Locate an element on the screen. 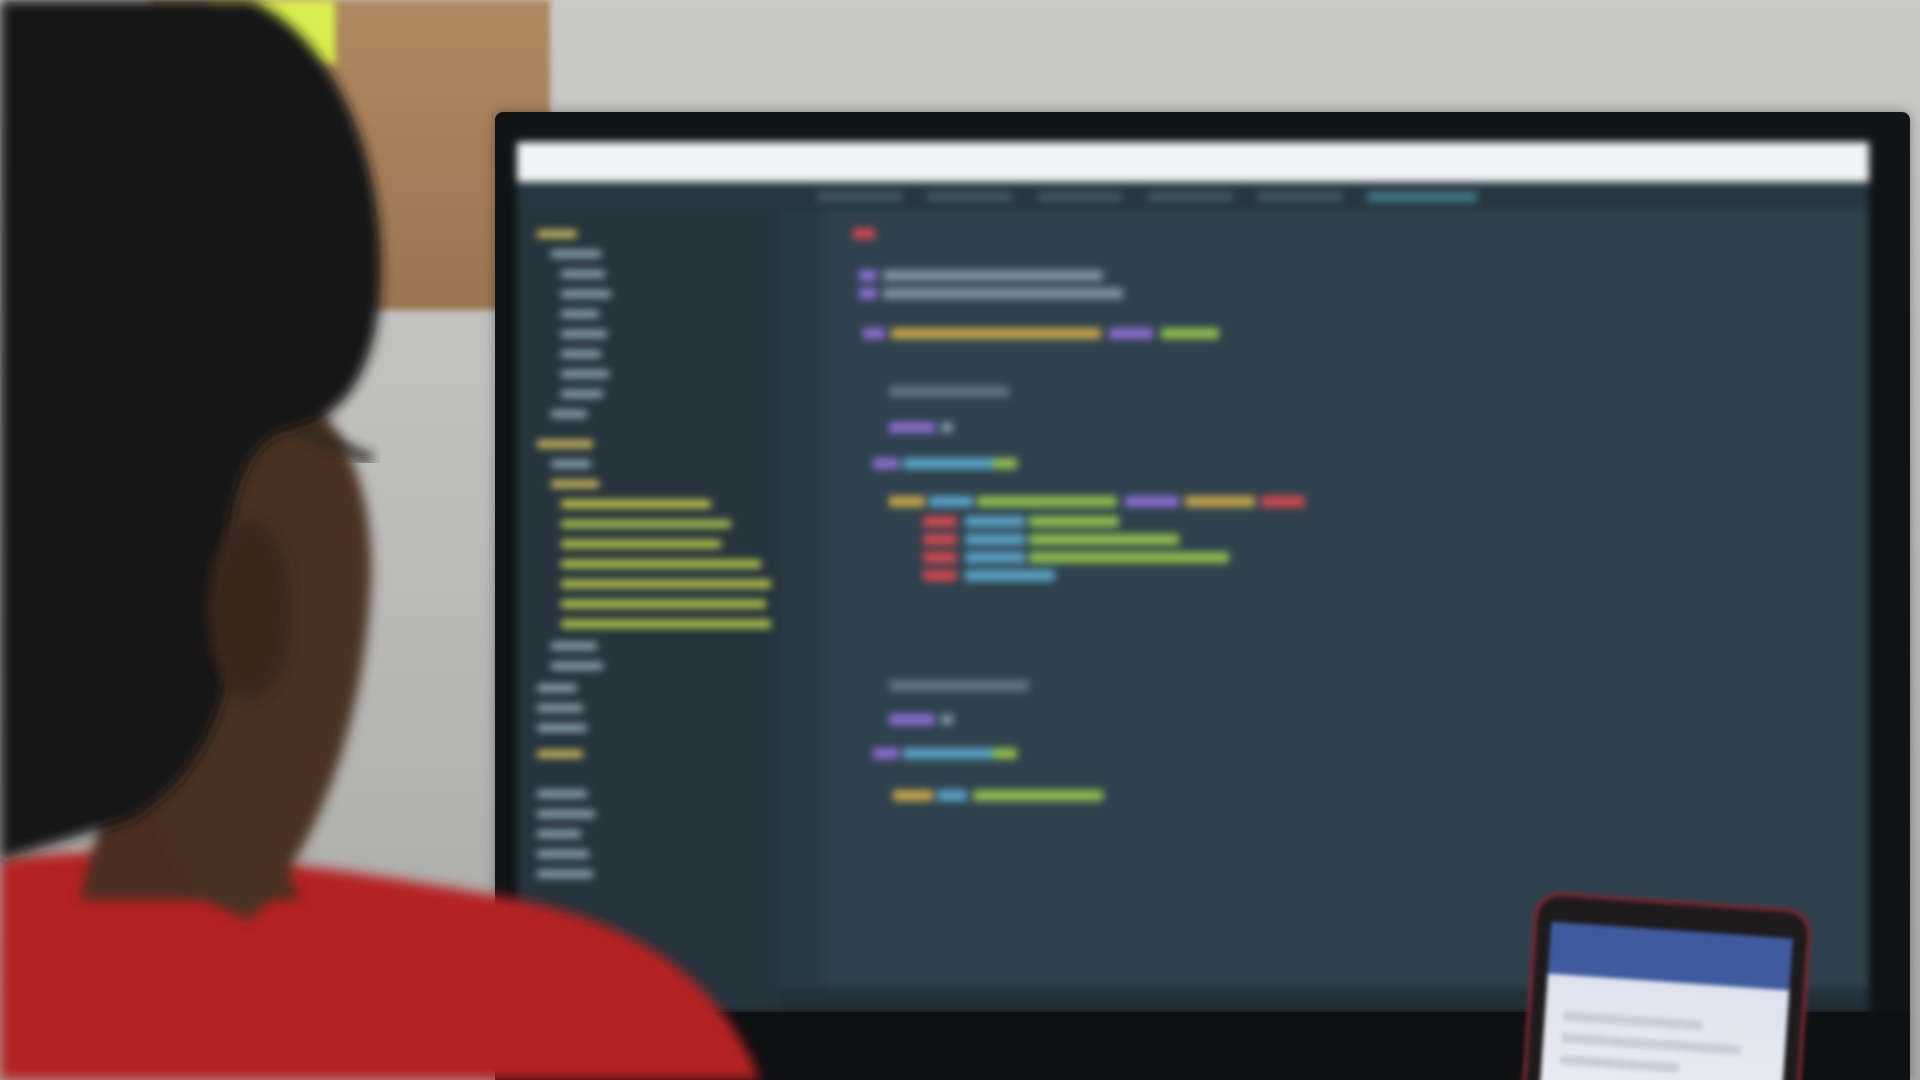 The height and width of the screenshot is (1080, 1920). smartphone-screen is located at coordinates (1666, 1000).